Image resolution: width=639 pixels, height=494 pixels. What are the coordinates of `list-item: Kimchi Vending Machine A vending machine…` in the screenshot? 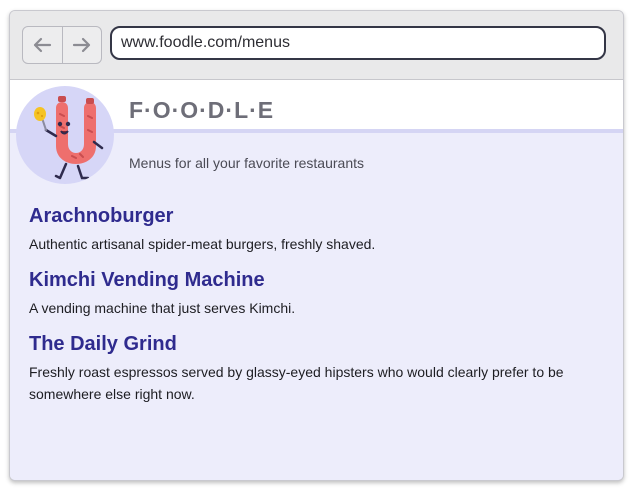 It's located at (316, 293).